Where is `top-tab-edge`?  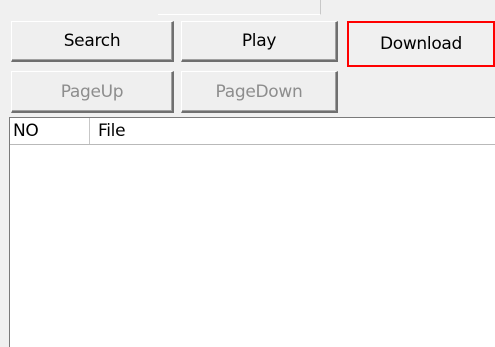
top-tab-edge is located at coordinates (239, 7).